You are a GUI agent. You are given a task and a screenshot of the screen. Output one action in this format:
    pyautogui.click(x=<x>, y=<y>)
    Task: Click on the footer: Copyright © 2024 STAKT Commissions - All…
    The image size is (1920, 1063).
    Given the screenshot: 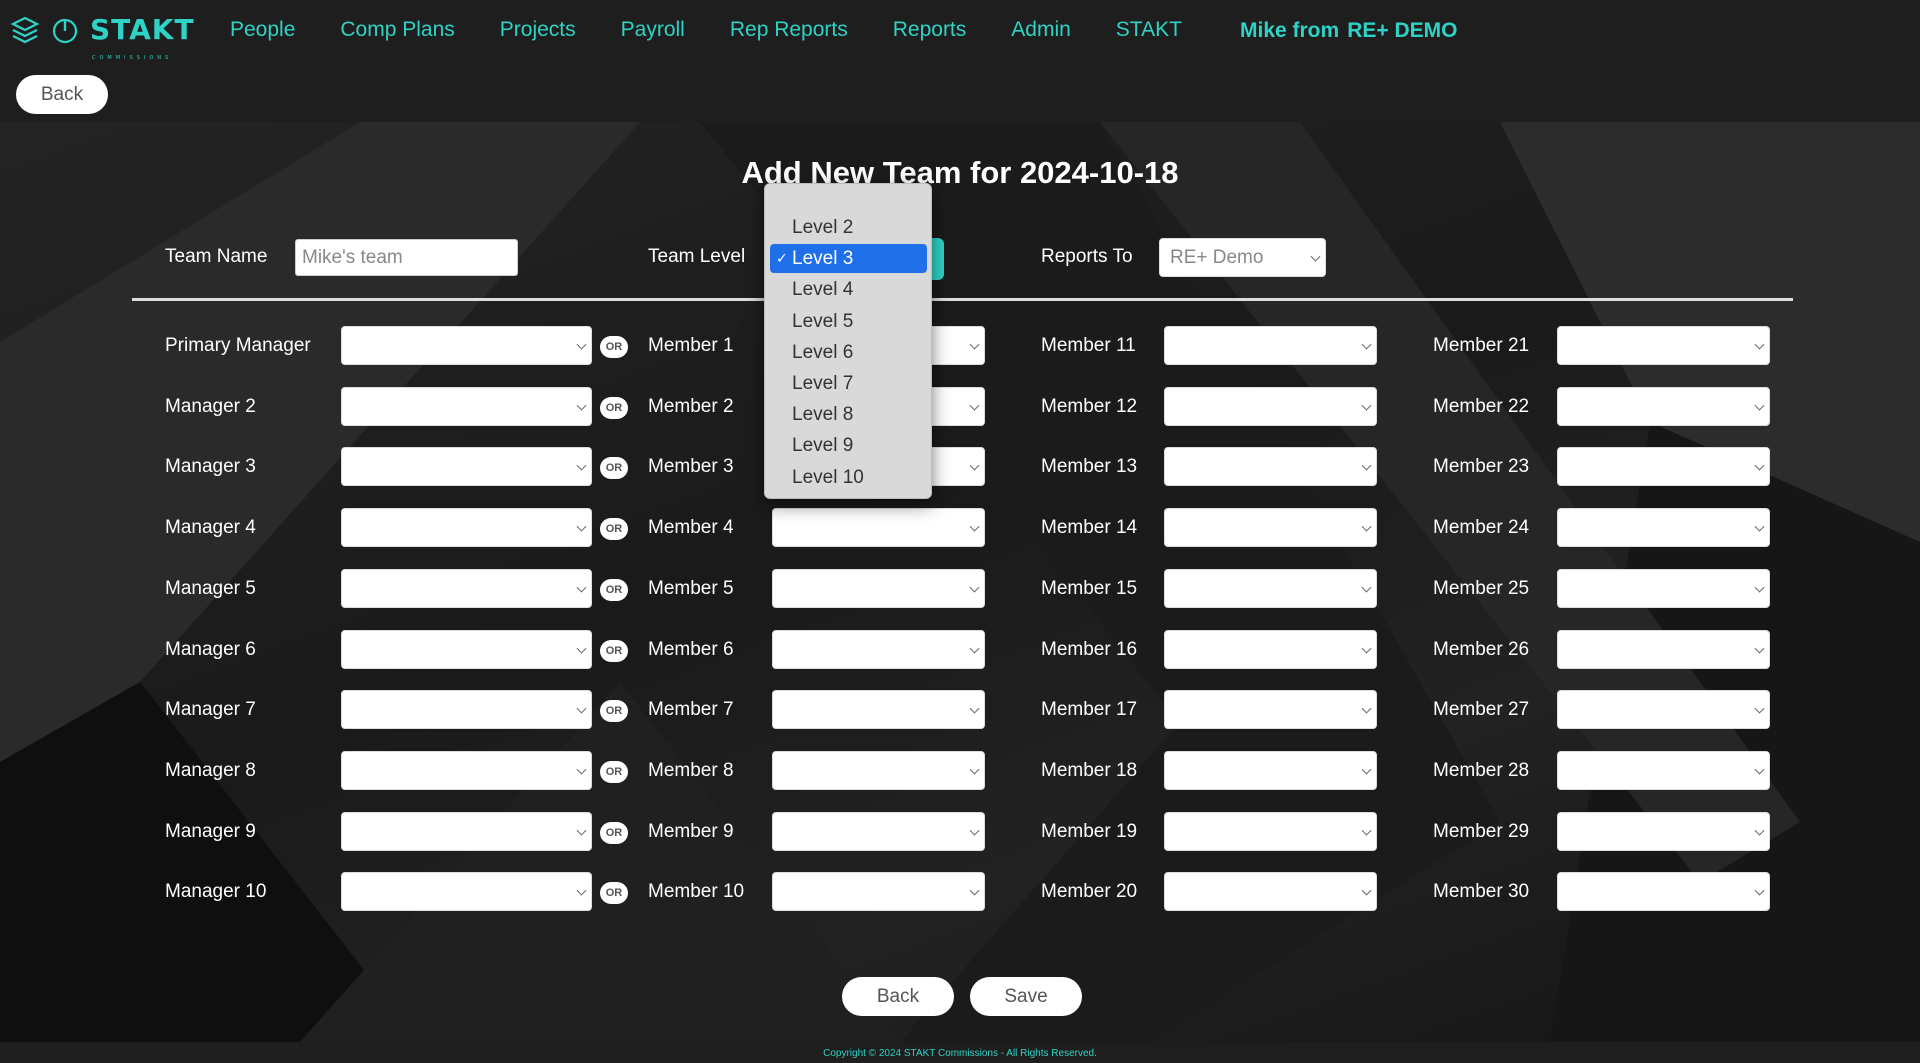 What is the action you would take?
    pyautogui.click(x=960, y=1052)
    